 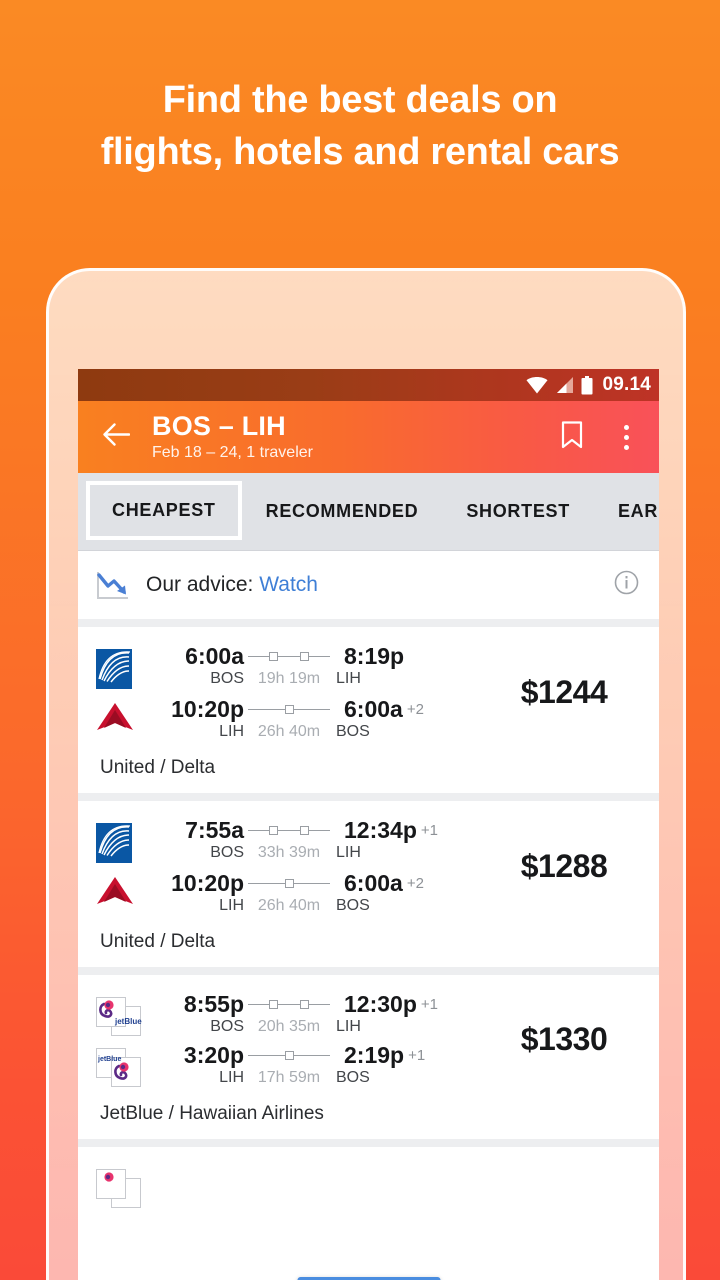 I want to click on day-offset: +1, so click(x=417, y=1055).